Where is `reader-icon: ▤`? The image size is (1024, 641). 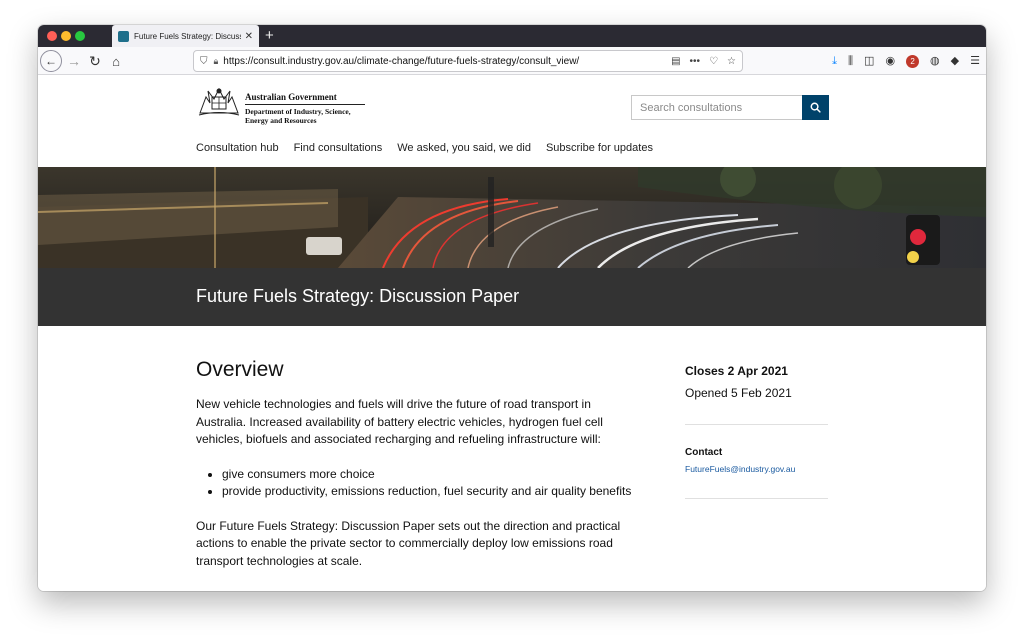 reader-icon: ▤ is located at coordinates (675, 61).